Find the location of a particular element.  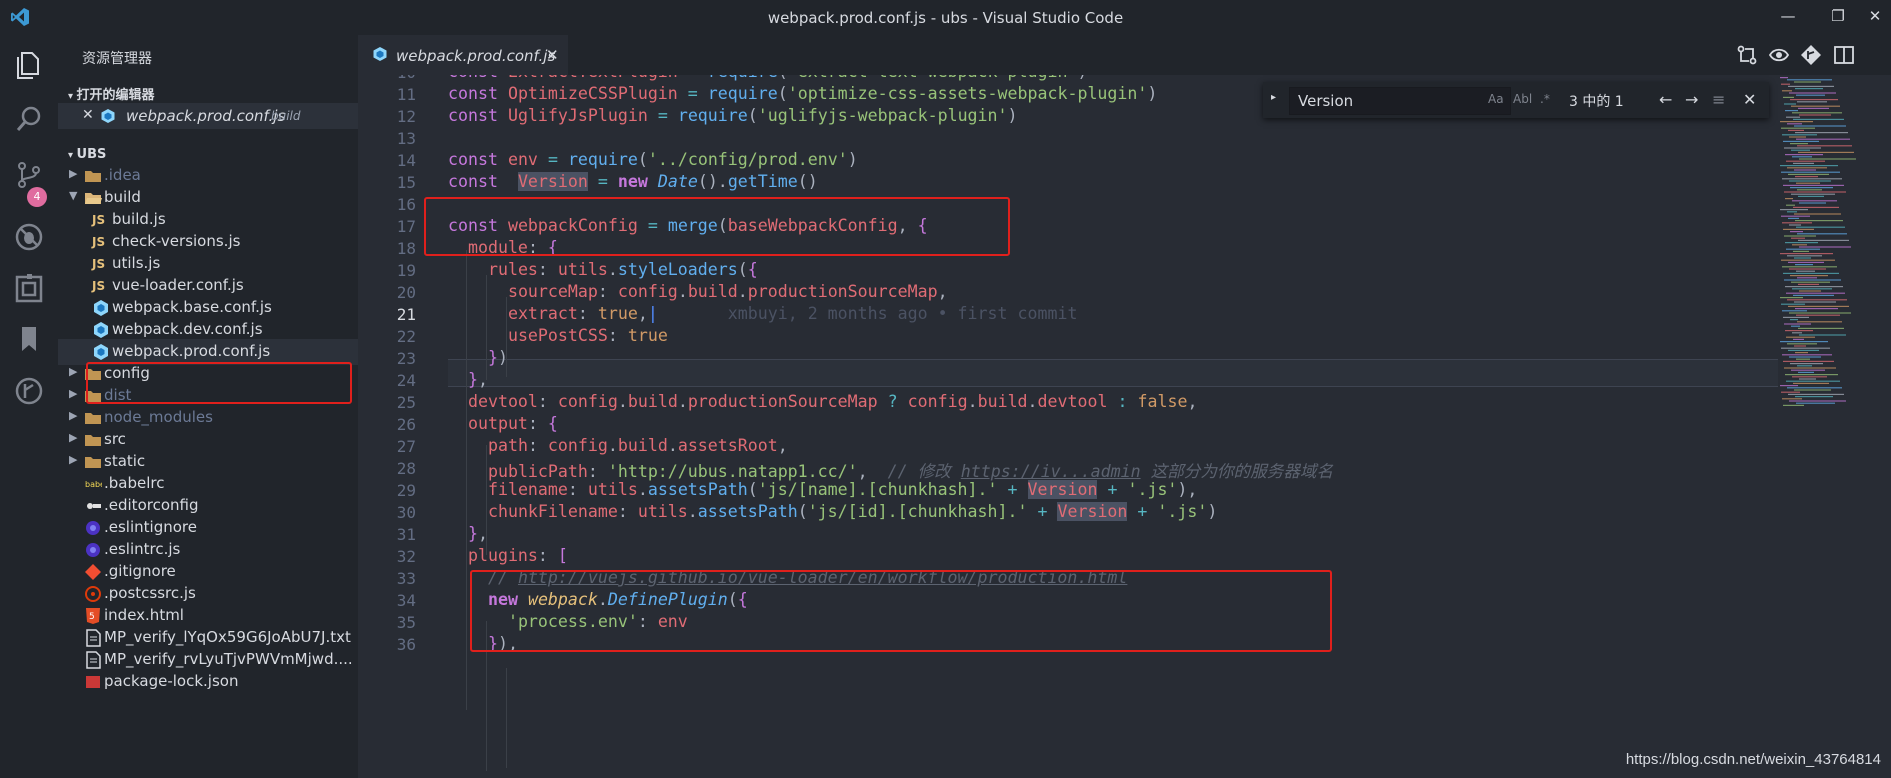

git-graph-icon is located at coordinates (29, 391).